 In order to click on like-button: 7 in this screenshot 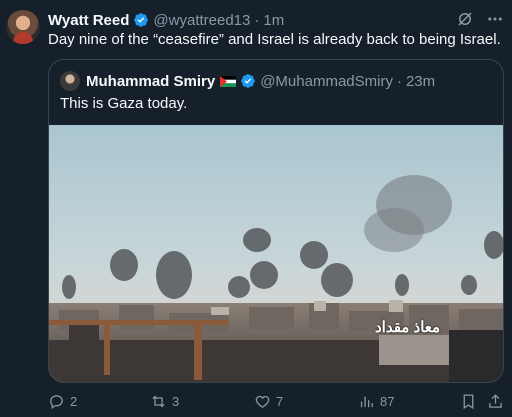, I will do `click(268, 401)`.